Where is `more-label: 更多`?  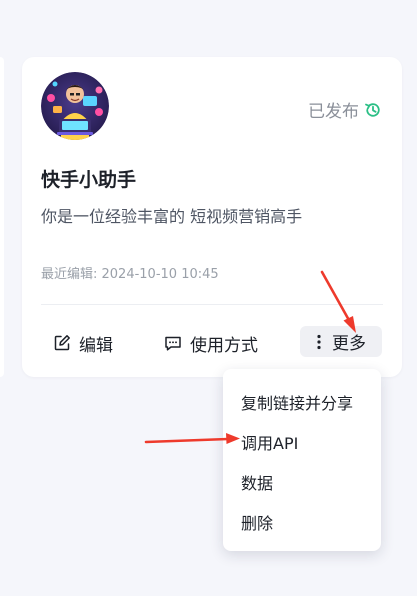
more-label: 更多 is located at coordinates (349, 344).